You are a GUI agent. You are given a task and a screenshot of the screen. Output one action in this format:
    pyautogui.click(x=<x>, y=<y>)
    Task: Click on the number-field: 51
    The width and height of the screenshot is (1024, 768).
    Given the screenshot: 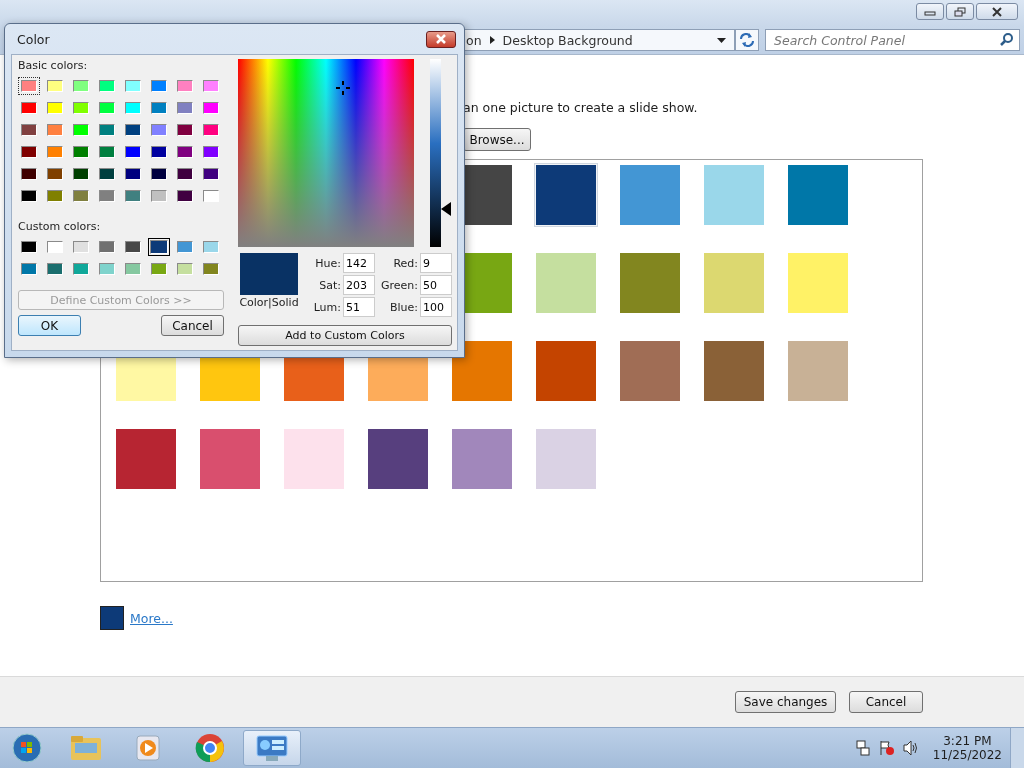 What is the action you would take?
    pyautogui.click(x=358, y=307)
    